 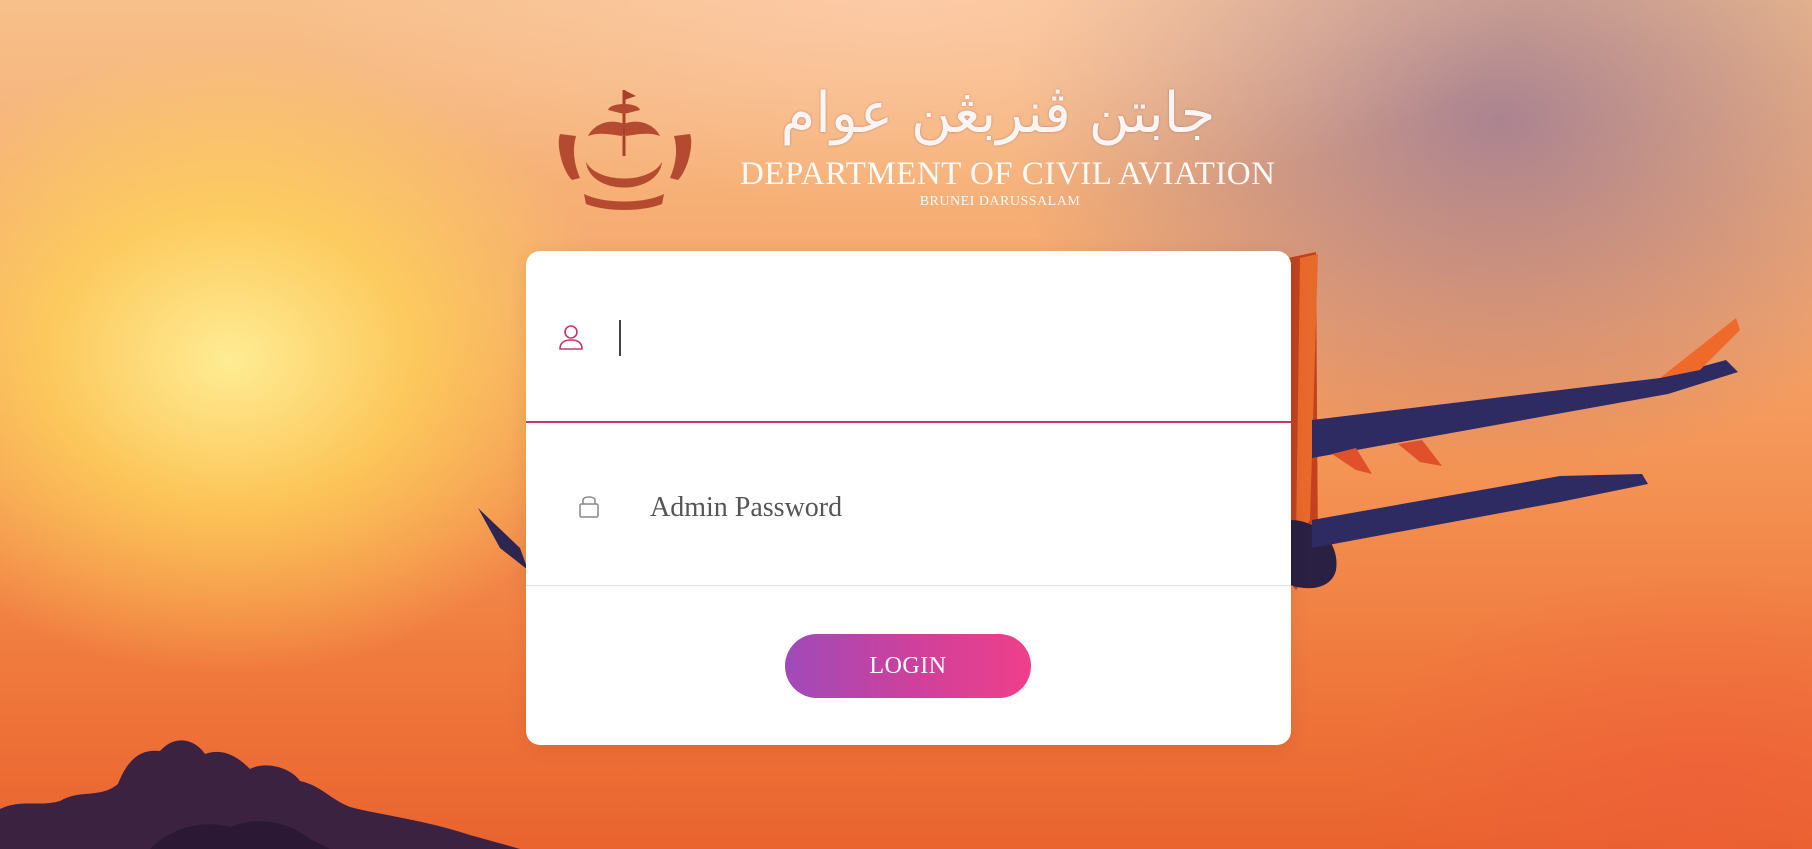 I want to click on password-field, so click(x=908, y=504).